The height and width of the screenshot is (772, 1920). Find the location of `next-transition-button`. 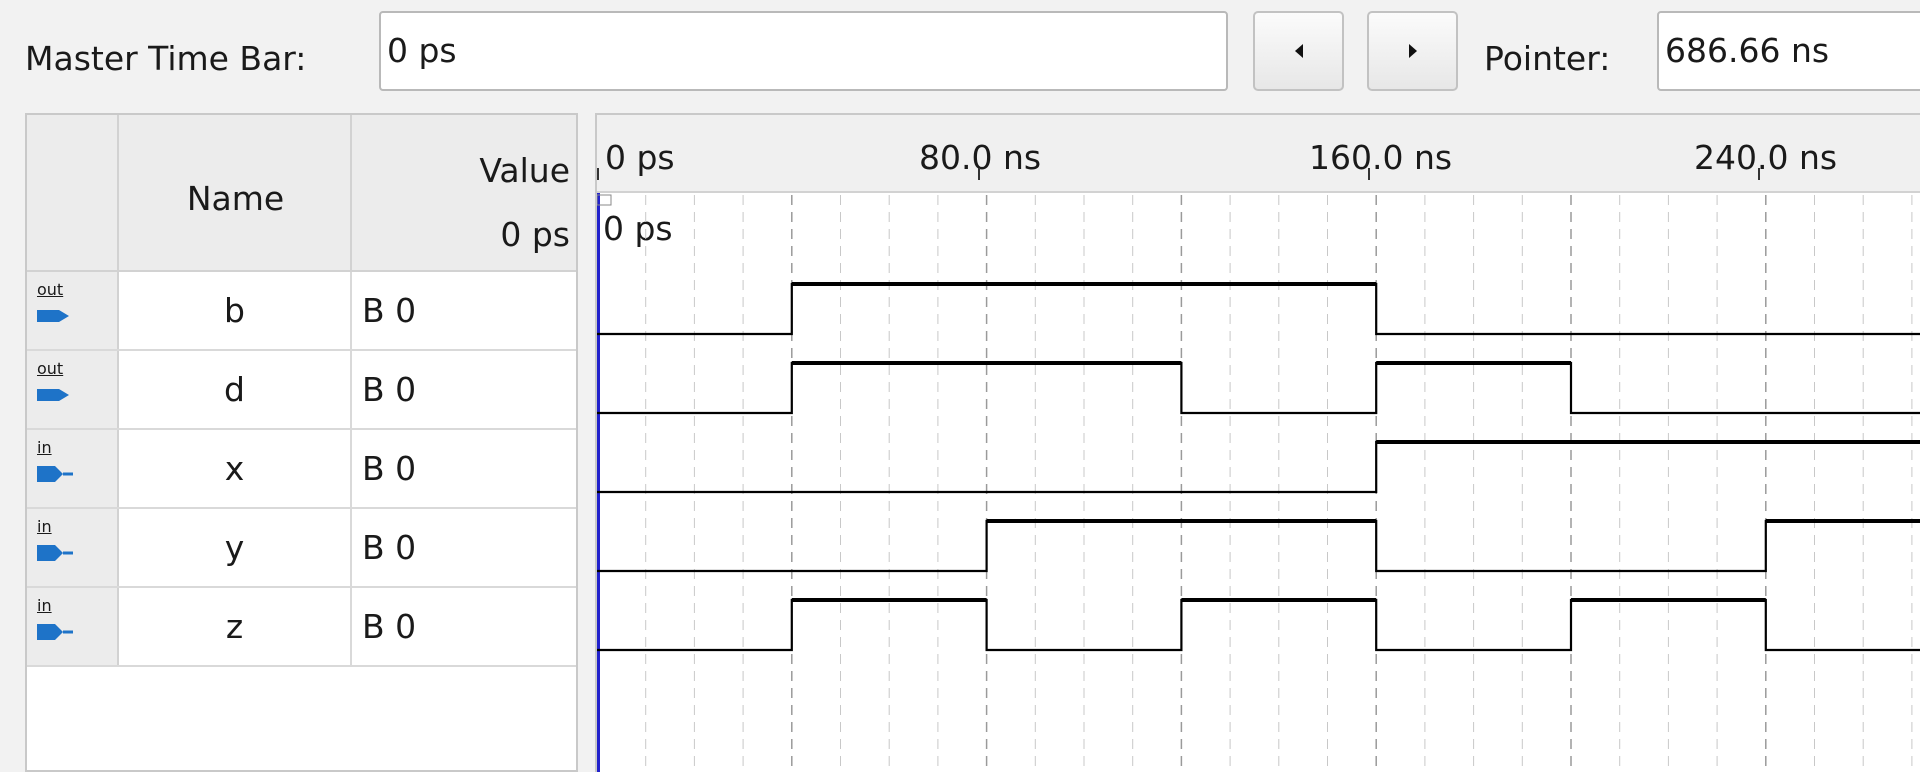

next-transition-button is located at coordinates (1412, 51).